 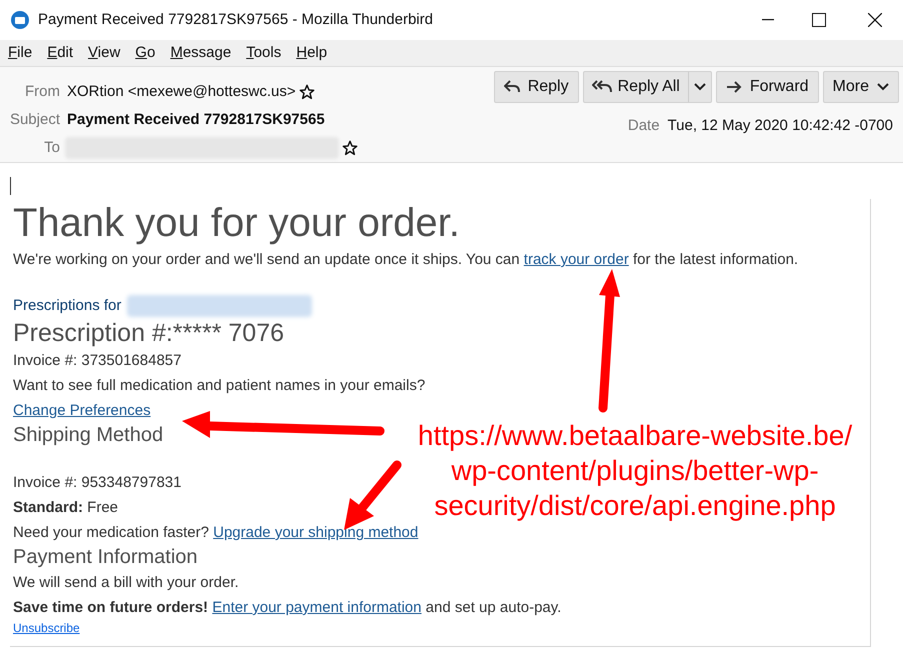 What do you see at coordinates (860, 87) in the screenshot?
I see `more-button: More` at bounding box center [860, 87].